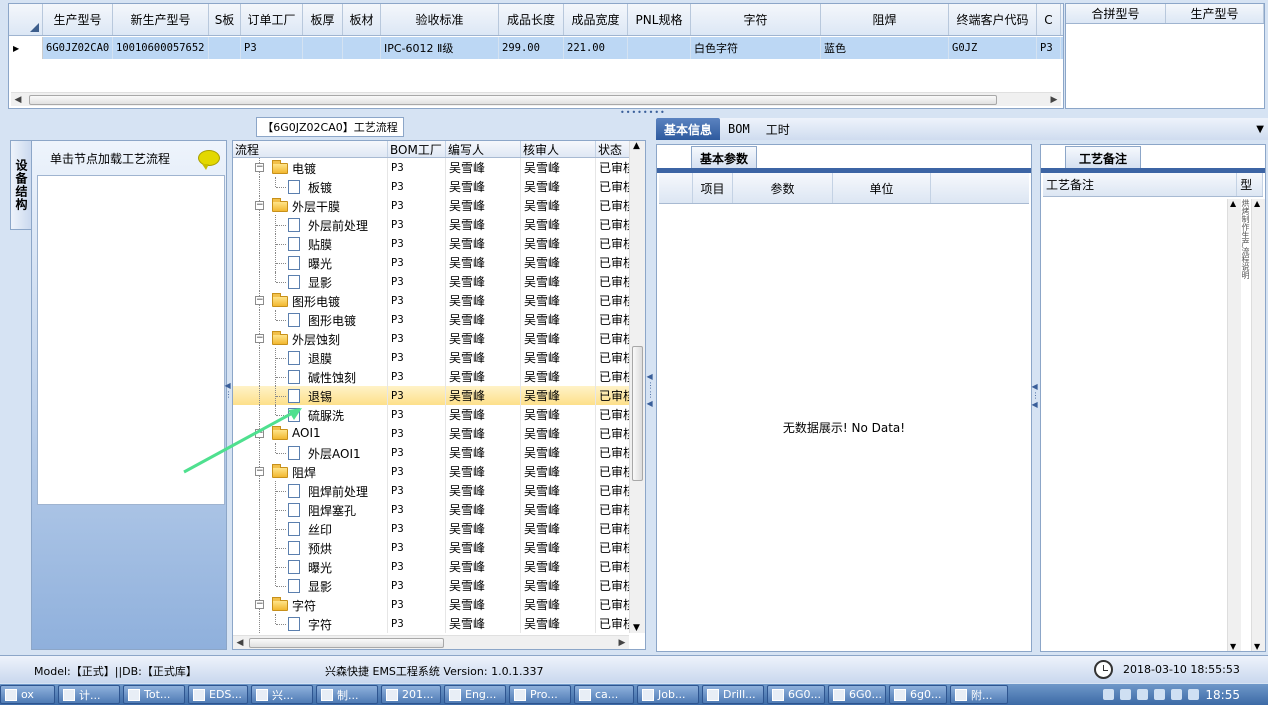  What do you see at coordinates (993, 48) in the screenshot?
I see `table-cell: G0JZ` at bounding box center [993, 48].